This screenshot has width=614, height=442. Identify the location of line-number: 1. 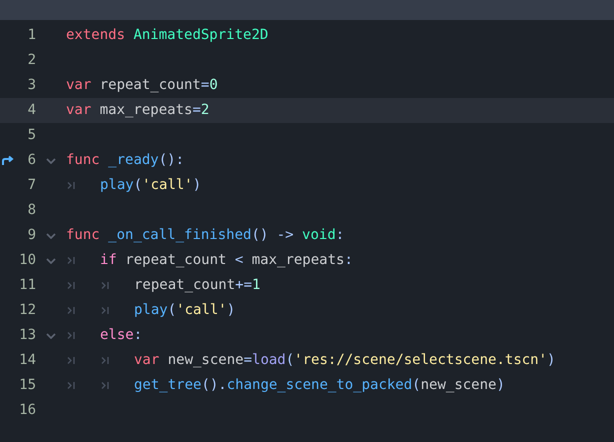
(31, 35).